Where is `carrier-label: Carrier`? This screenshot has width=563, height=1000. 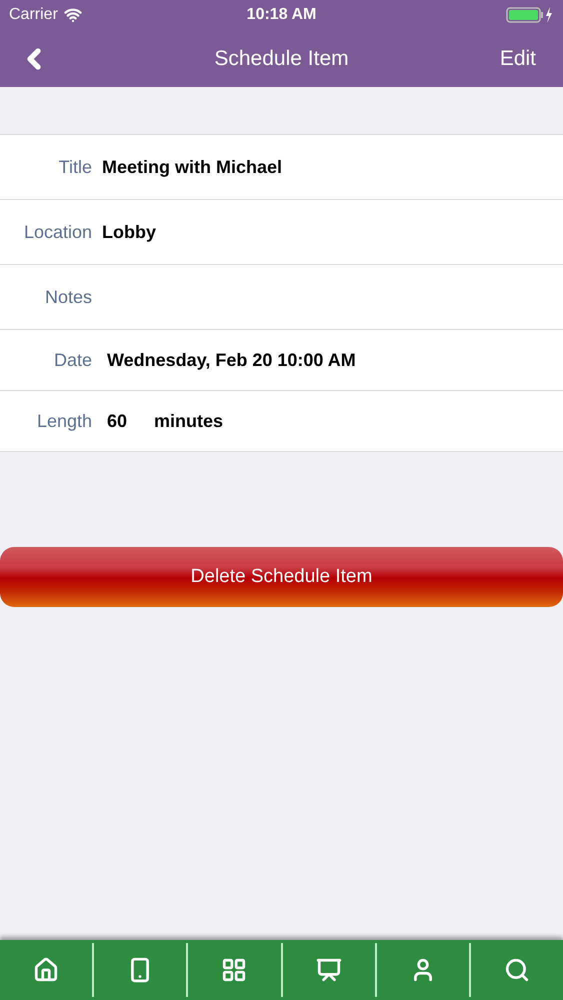
carrier-label: Carrier is located at coordinates (33, 15).